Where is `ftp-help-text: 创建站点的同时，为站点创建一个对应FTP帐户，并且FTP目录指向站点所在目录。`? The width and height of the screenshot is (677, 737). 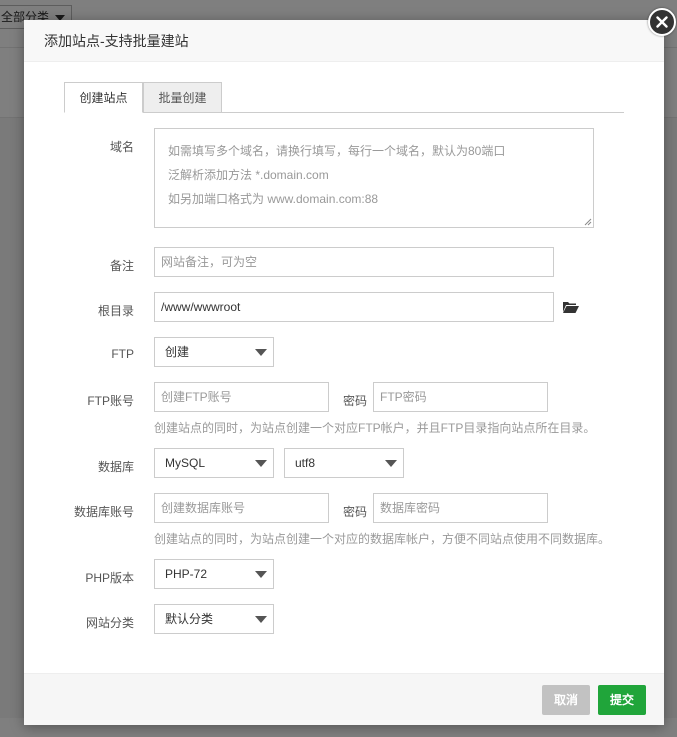 ftp-help-text: 创建站点的同时，为站点创建一个对应FTP帐户，并且FTP目录指向站点所在目录。 is located at coordinates (375, 428).